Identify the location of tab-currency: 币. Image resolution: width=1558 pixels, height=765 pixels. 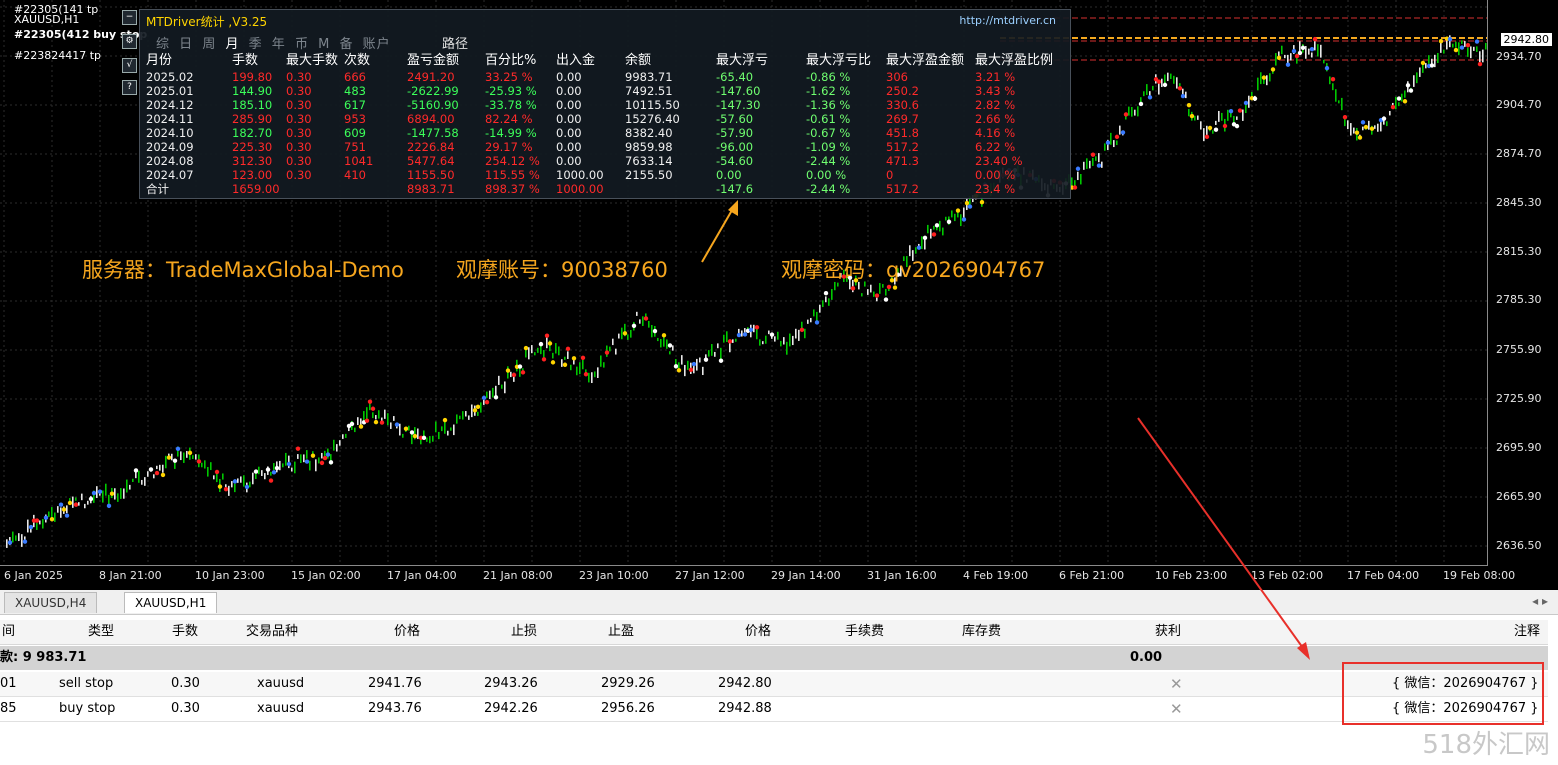
(302, 44).